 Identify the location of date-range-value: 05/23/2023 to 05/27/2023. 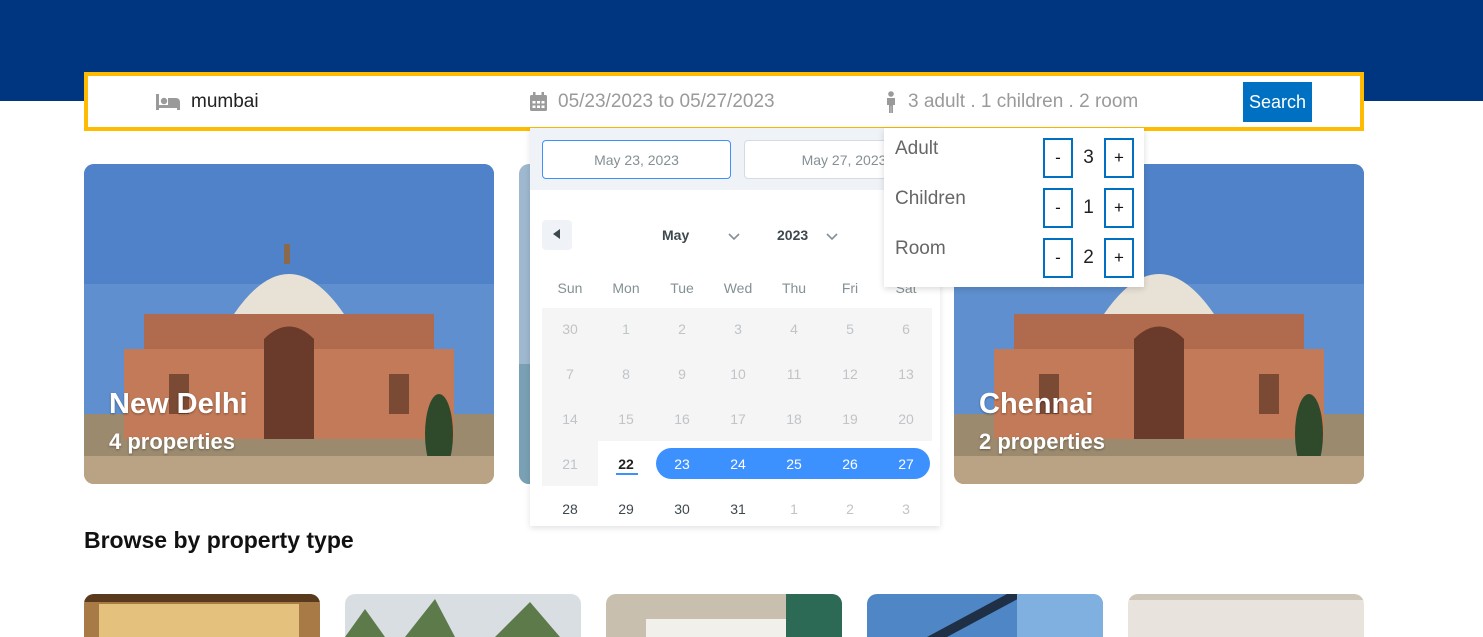
(666, 101).